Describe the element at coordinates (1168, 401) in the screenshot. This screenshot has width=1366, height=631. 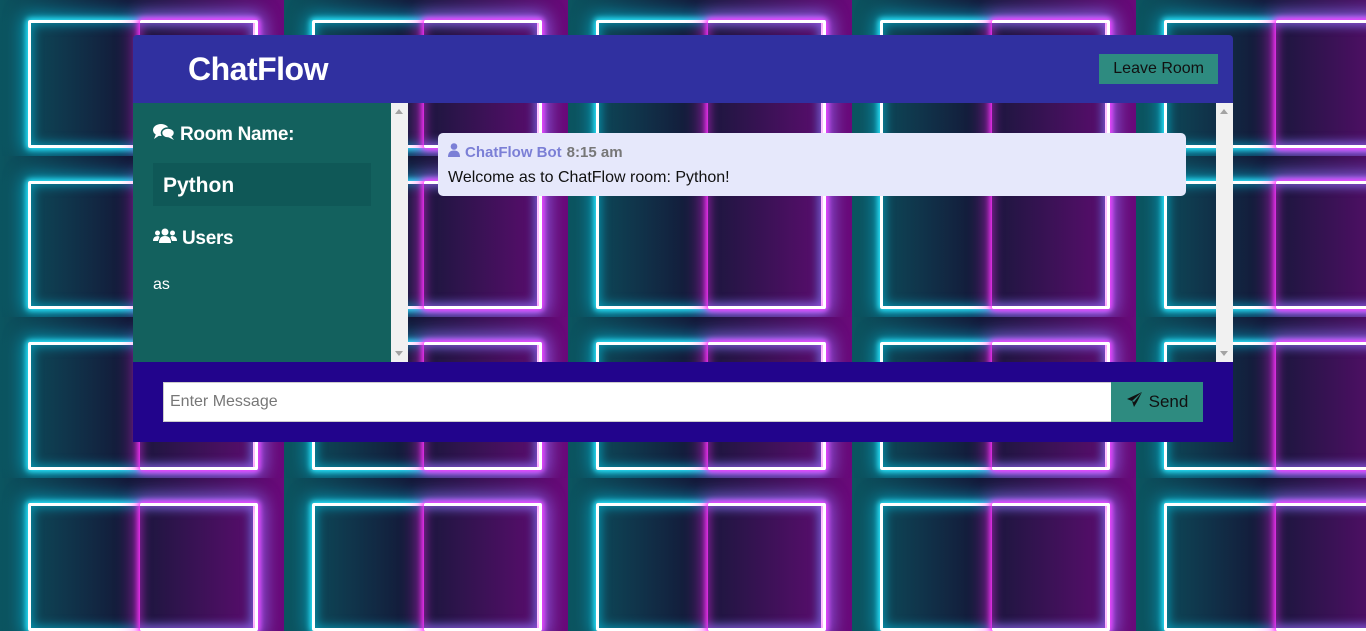
I see `send-label: Send` at that location.